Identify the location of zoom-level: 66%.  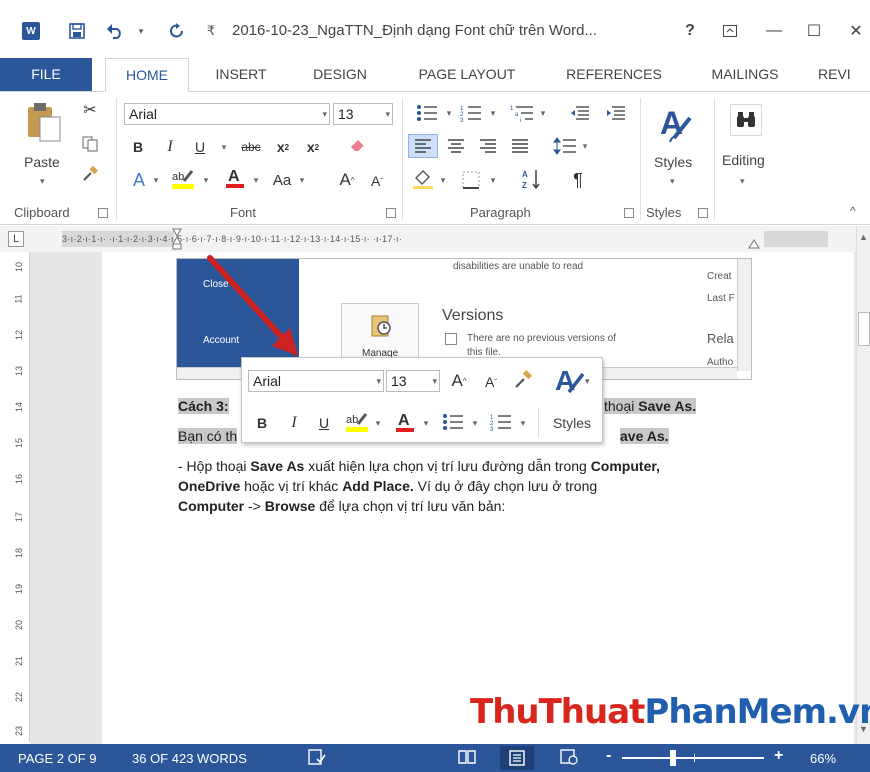
(823, 758).